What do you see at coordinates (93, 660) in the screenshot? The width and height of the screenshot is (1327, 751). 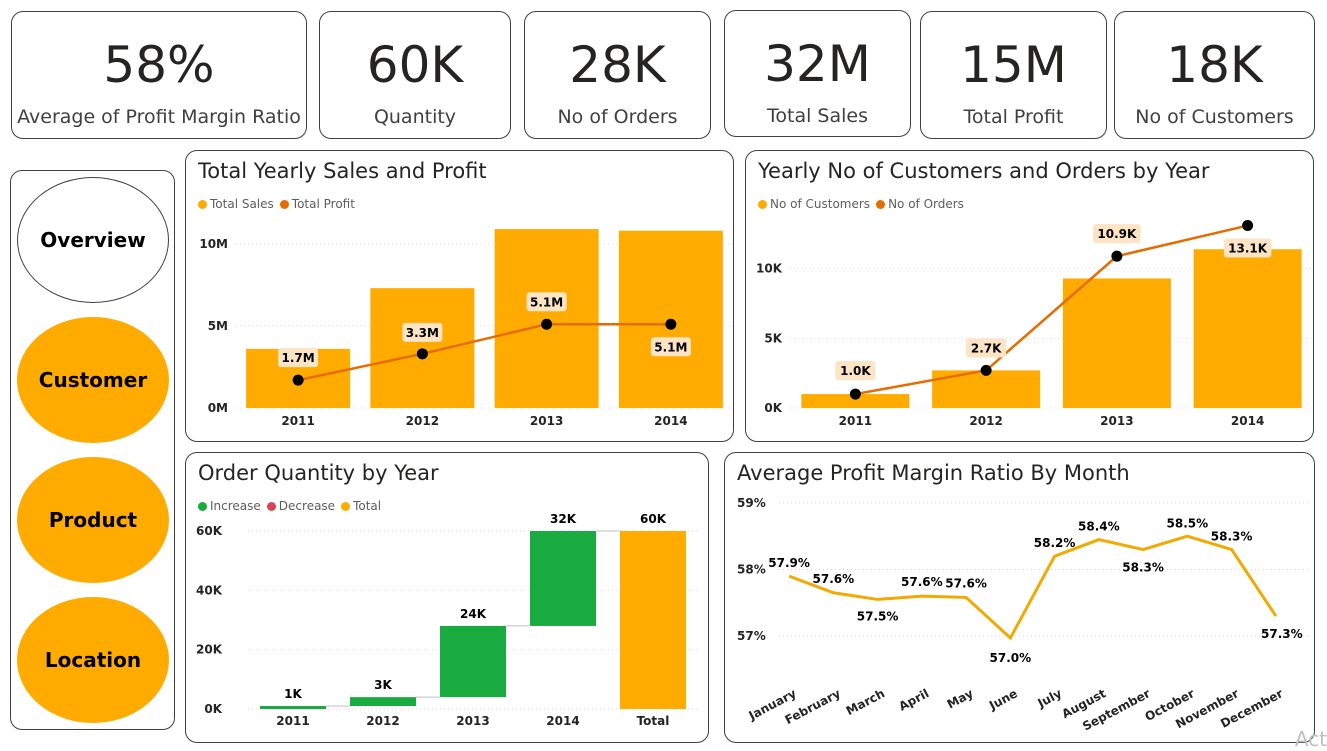 I see `nav-location-button: Location` at bounding box center [93, 660].